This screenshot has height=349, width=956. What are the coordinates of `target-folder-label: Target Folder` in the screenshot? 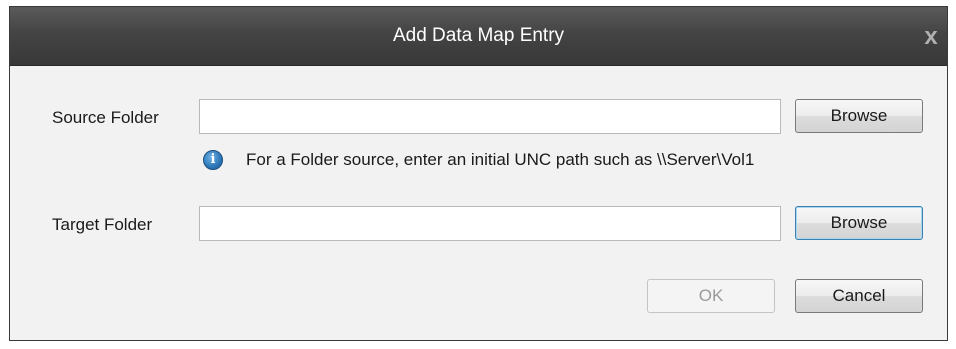 It's located at (102, 224).